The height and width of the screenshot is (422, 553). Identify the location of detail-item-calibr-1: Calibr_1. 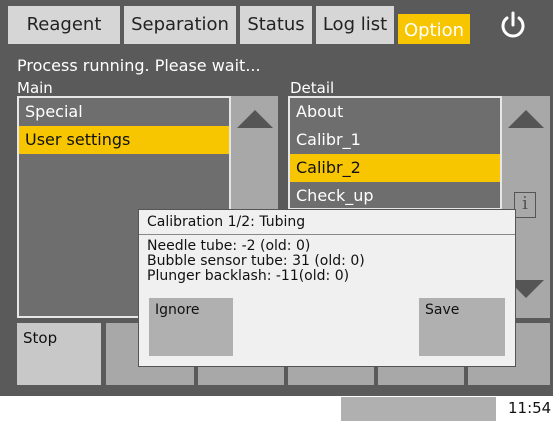
(395, 140).